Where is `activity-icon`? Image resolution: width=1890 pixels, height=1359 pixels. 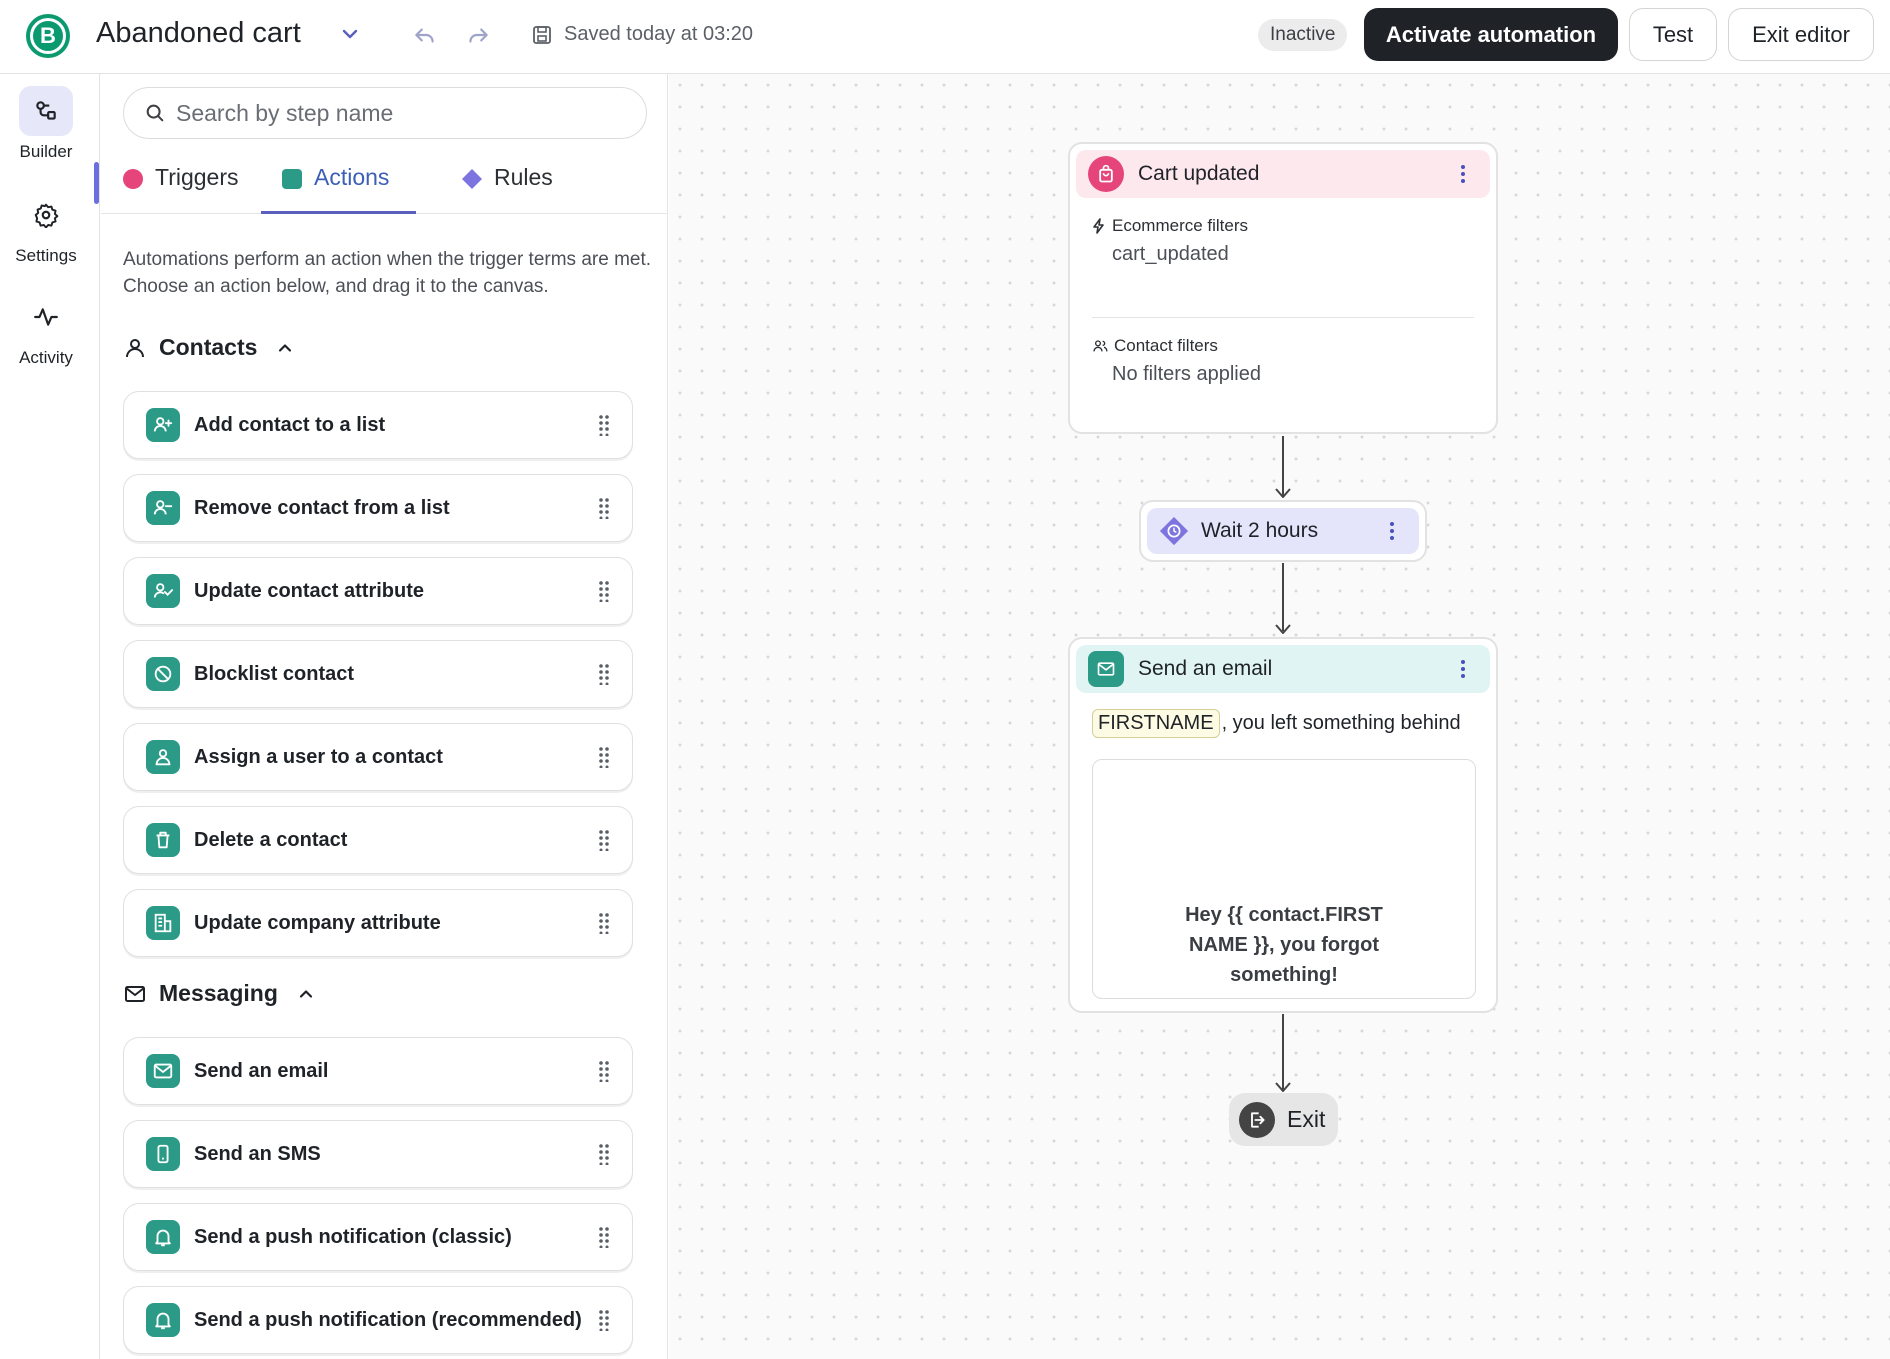
activity-icon is located at coordinates (46, 317).